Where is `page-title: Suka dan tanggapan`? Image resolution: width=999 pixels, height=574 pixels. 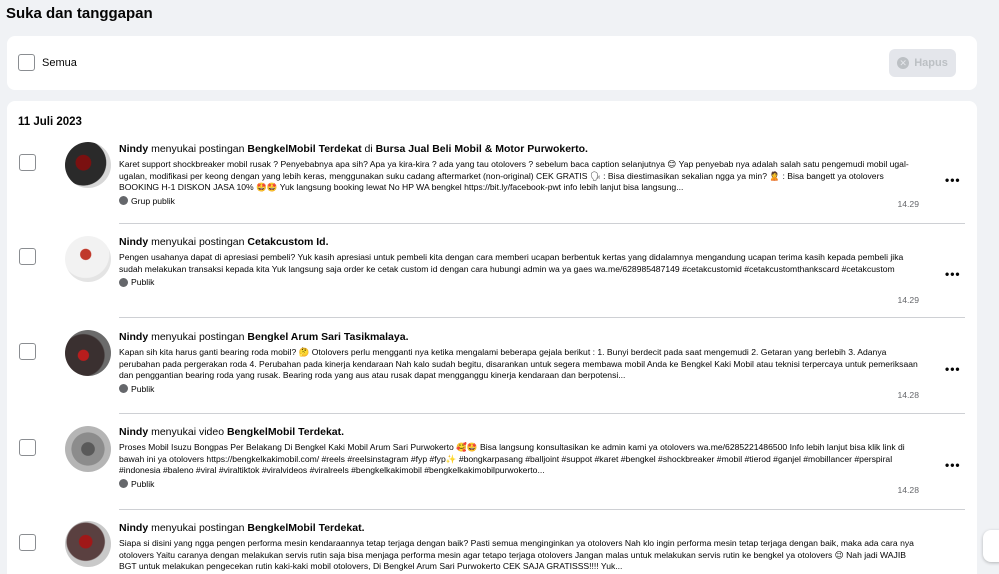
page-title: Suka dan tanggapan is located at coordinates (79, 13).